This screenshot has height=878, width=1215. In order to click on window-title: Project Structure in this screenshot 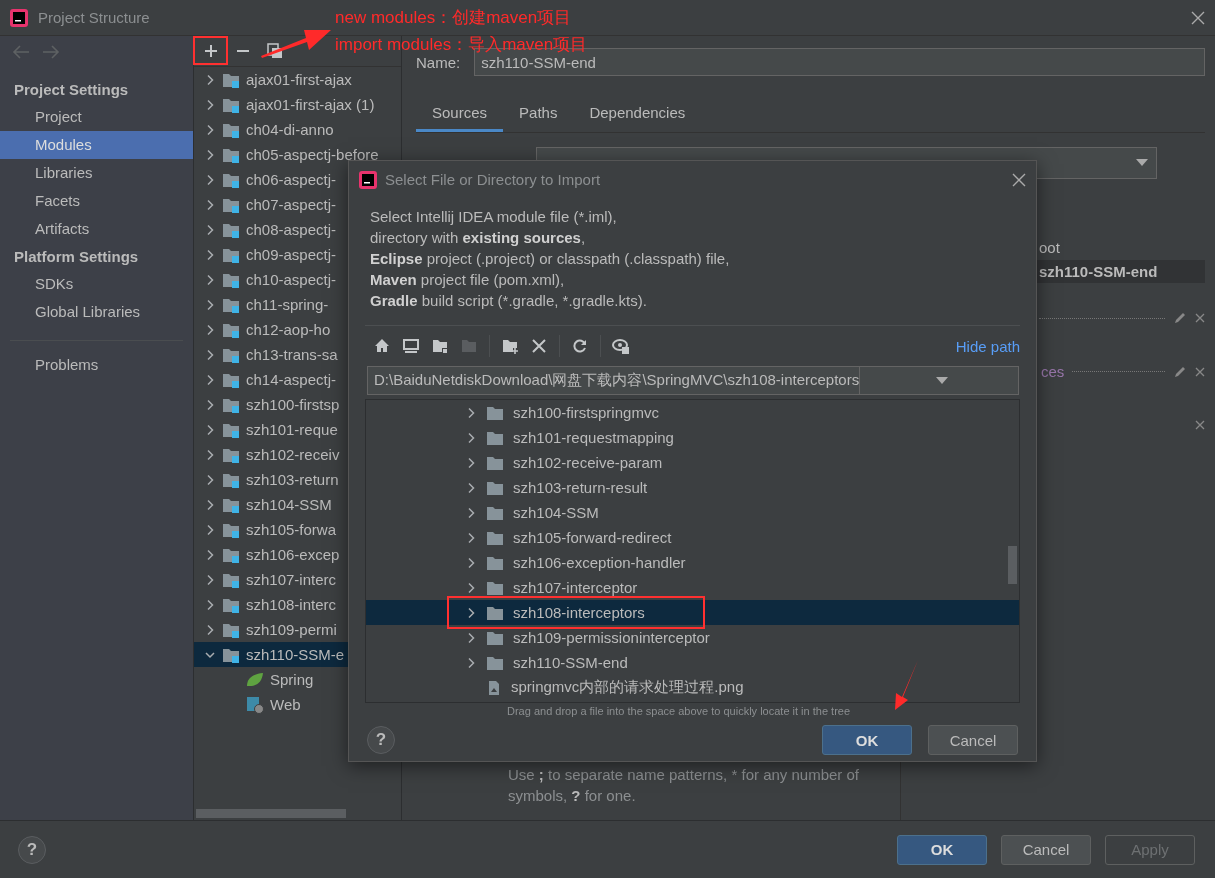, I will do `click(94, 17)`.